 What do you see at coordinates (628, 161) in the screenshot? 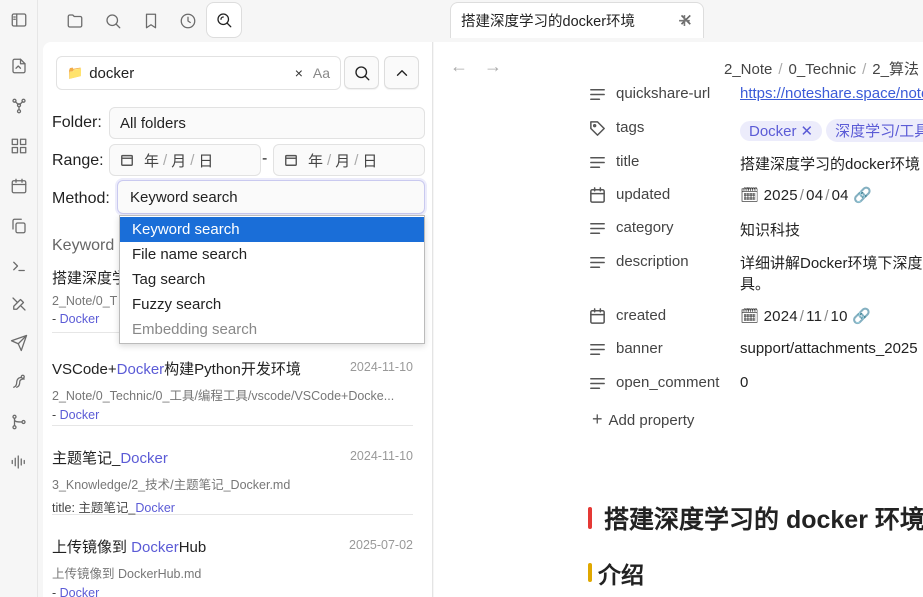
I see `property-key: title` at bounding box center [628, 161].